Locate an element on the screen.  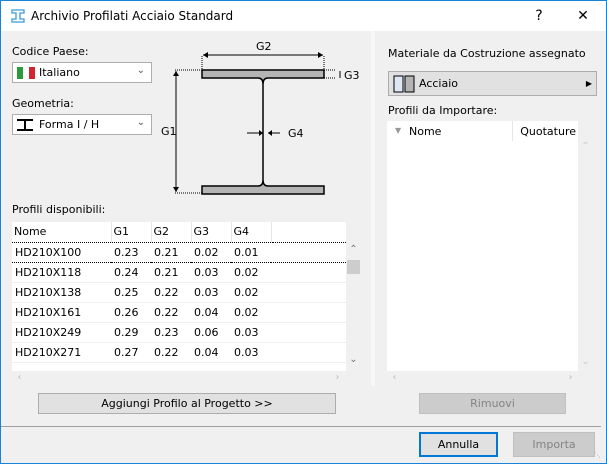
column-header-quotature: Quotature is located at coordinates (548, 131).